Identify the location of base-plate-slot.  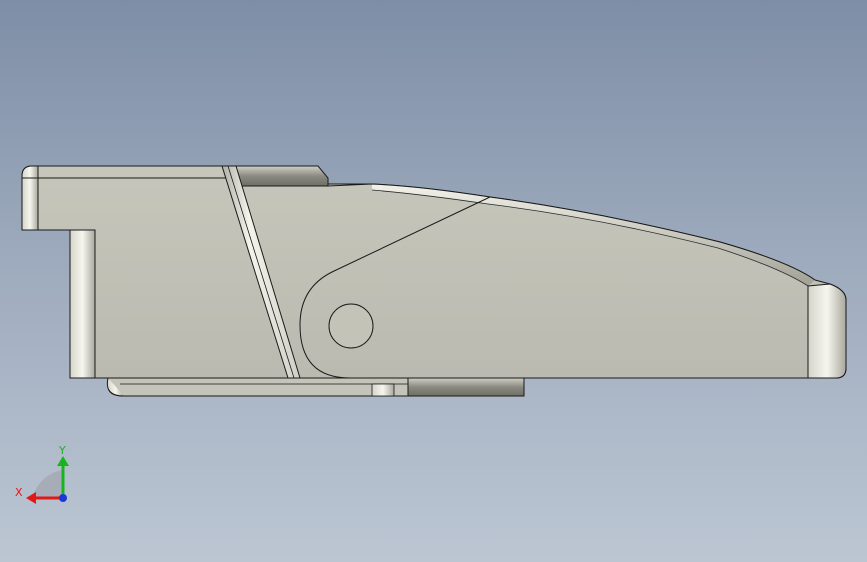
(383, 390).